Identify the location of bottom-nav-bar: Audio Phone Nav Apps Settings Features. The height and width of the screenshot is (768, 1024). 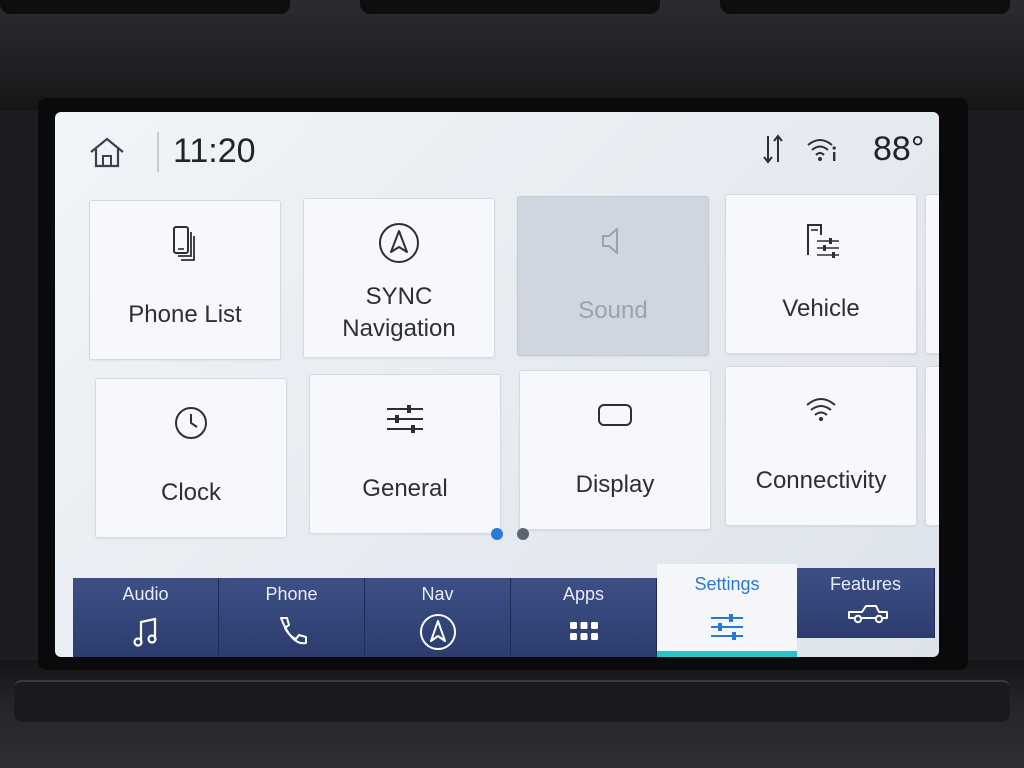
(506, 610).